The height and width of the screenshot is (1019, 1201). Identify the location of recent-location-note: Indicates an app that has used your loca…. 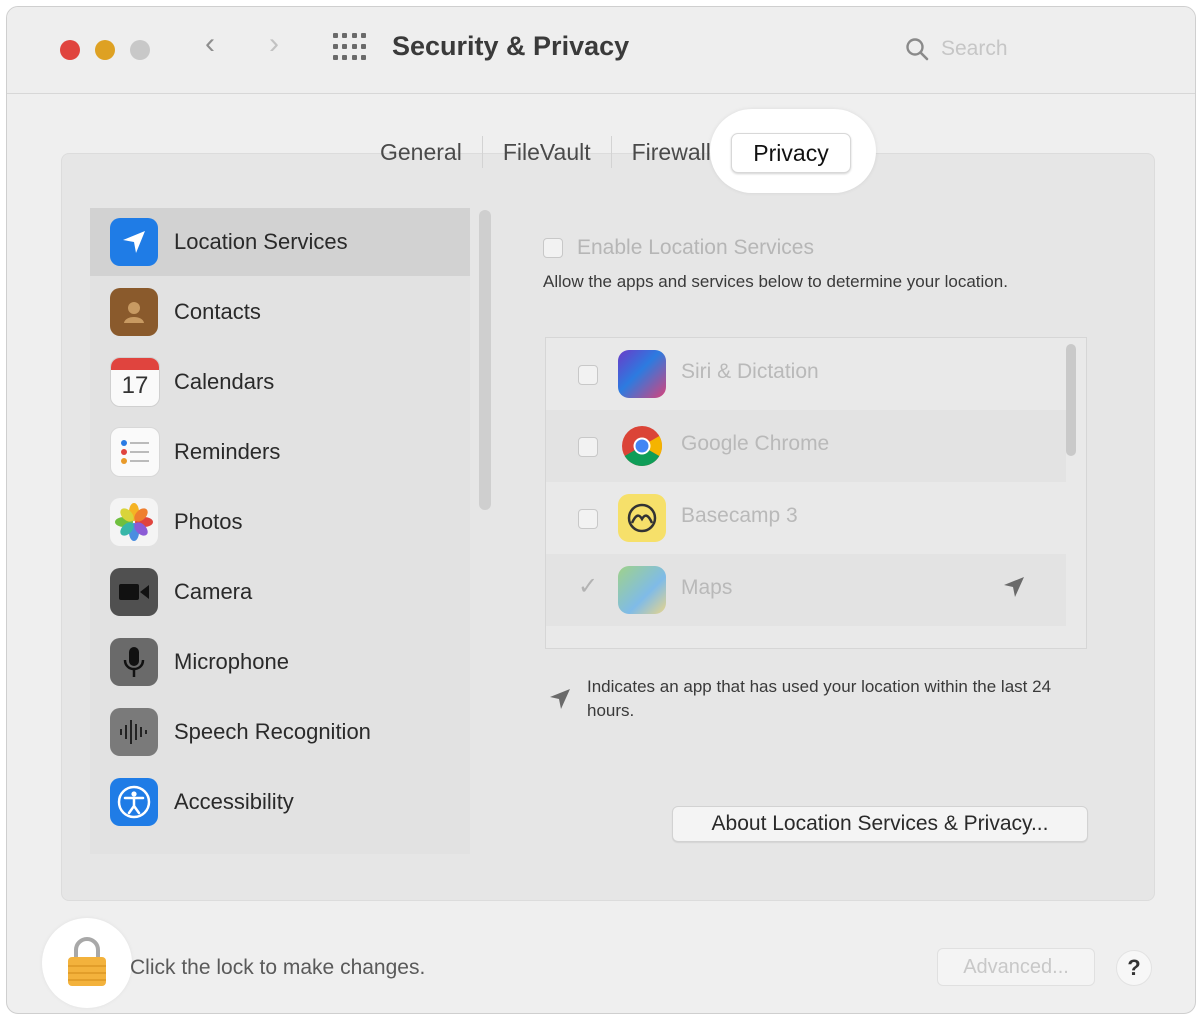
(819, 698).